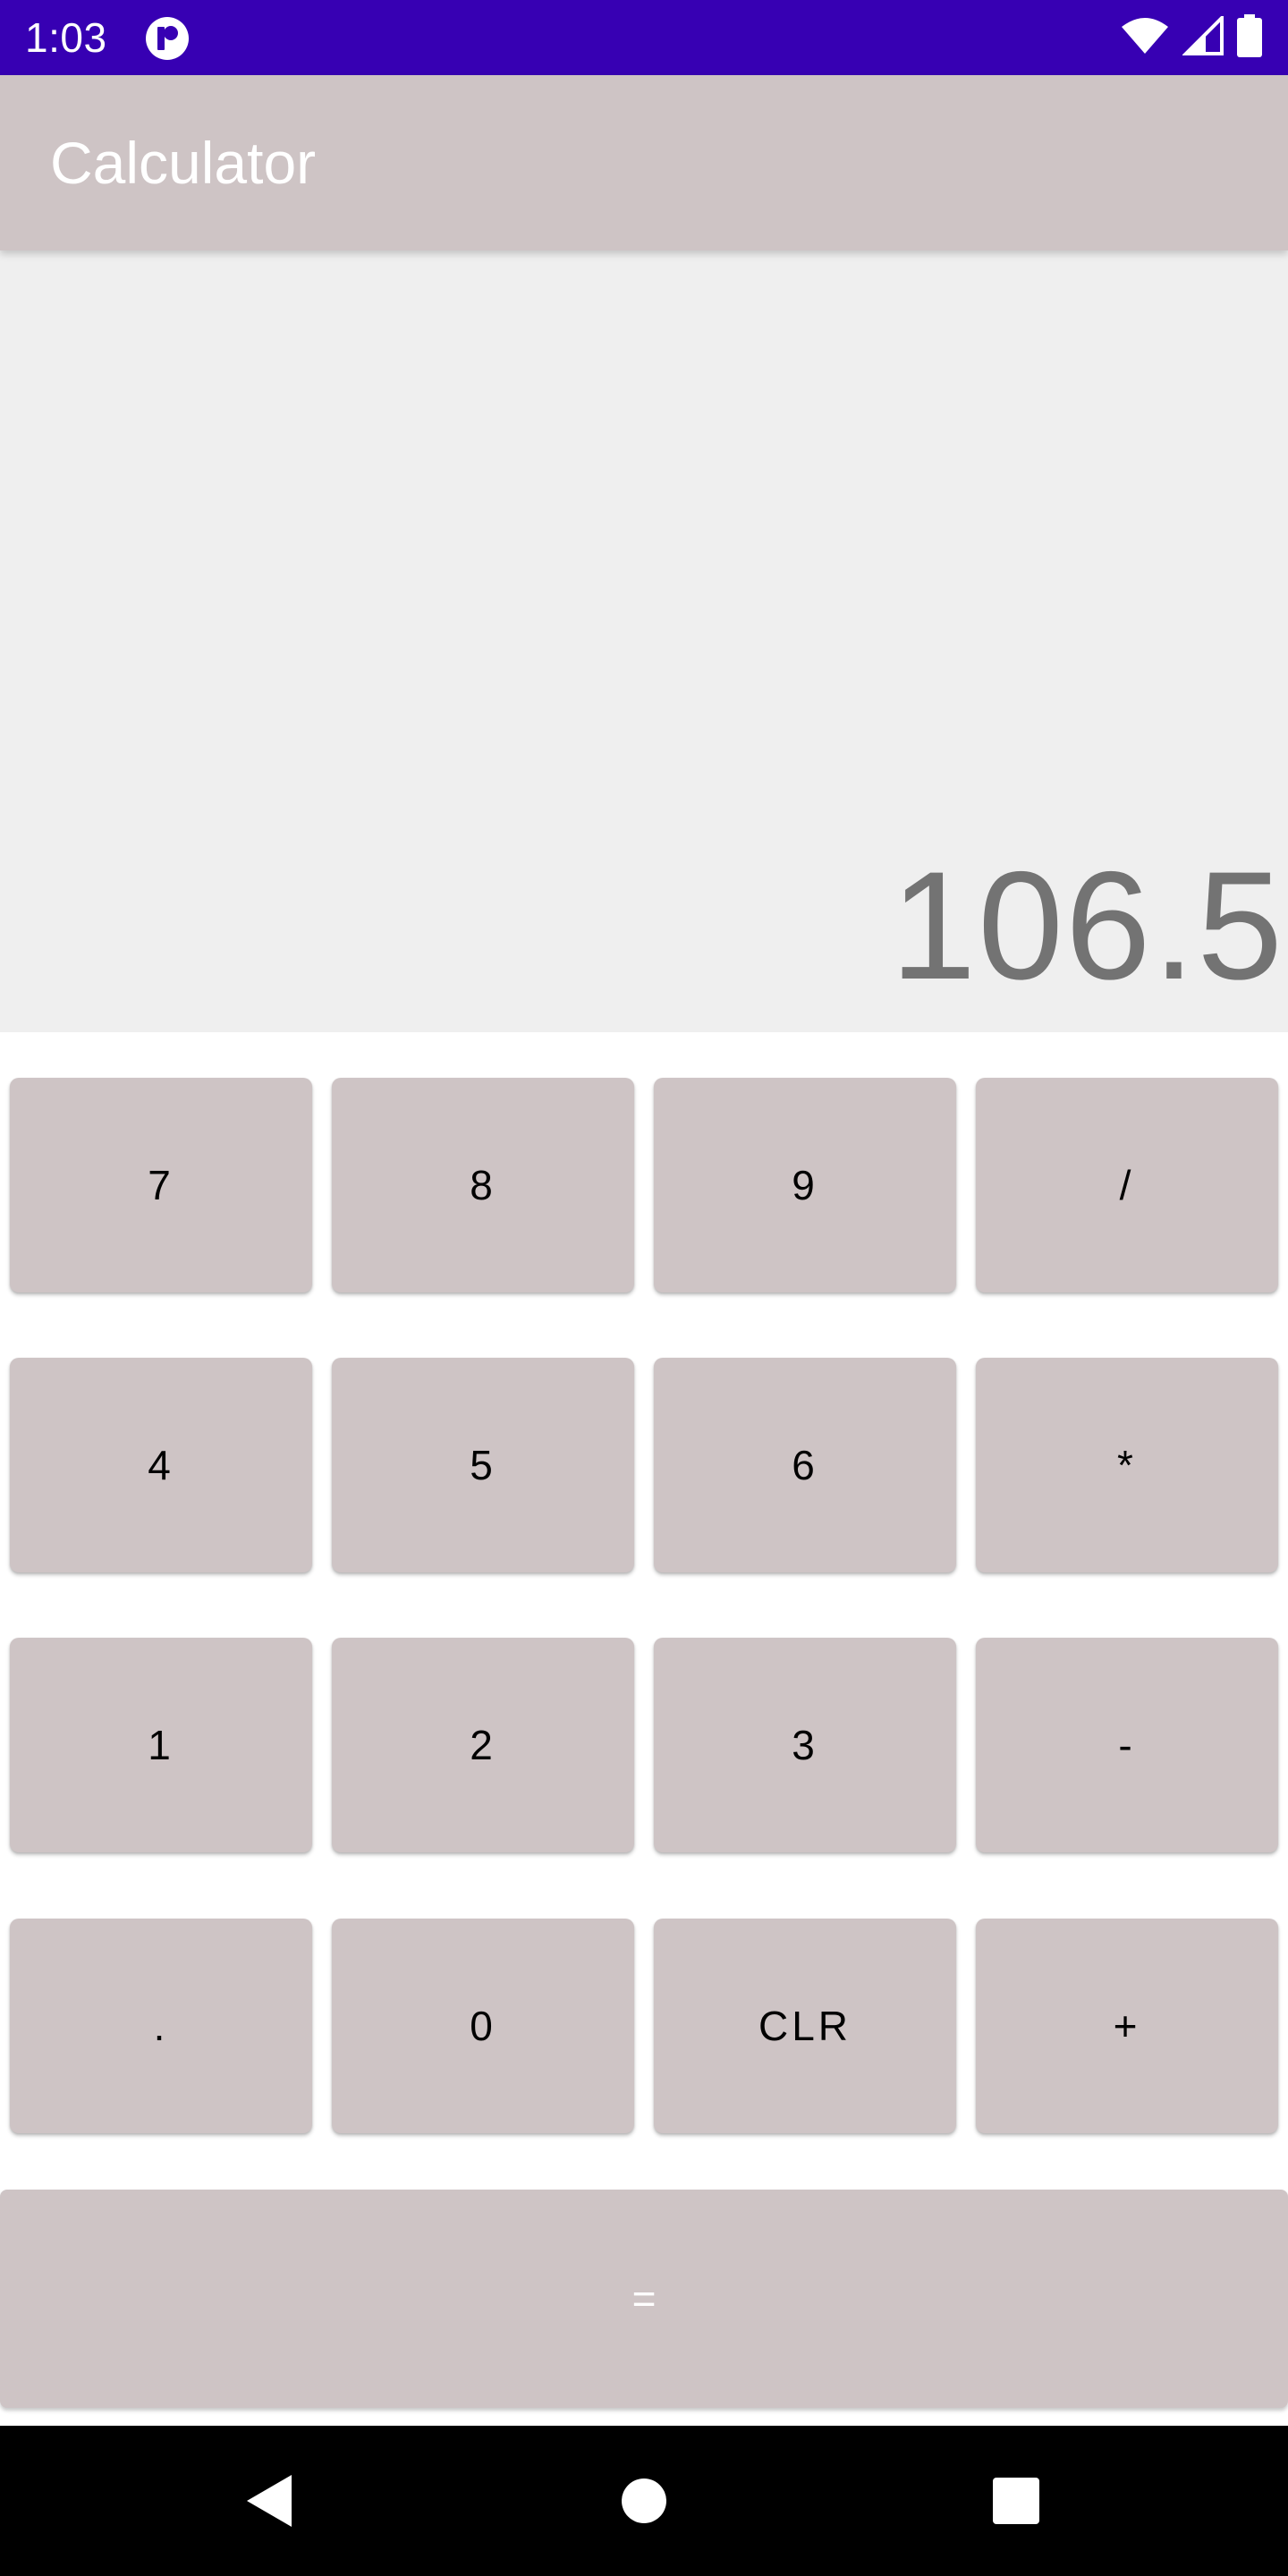 This screenshot has height=2576, width=1288. What do you see at coordinates (161, 1465) in the screenshot?
I see `key-4: 4` at bounding box center [161, 1465].